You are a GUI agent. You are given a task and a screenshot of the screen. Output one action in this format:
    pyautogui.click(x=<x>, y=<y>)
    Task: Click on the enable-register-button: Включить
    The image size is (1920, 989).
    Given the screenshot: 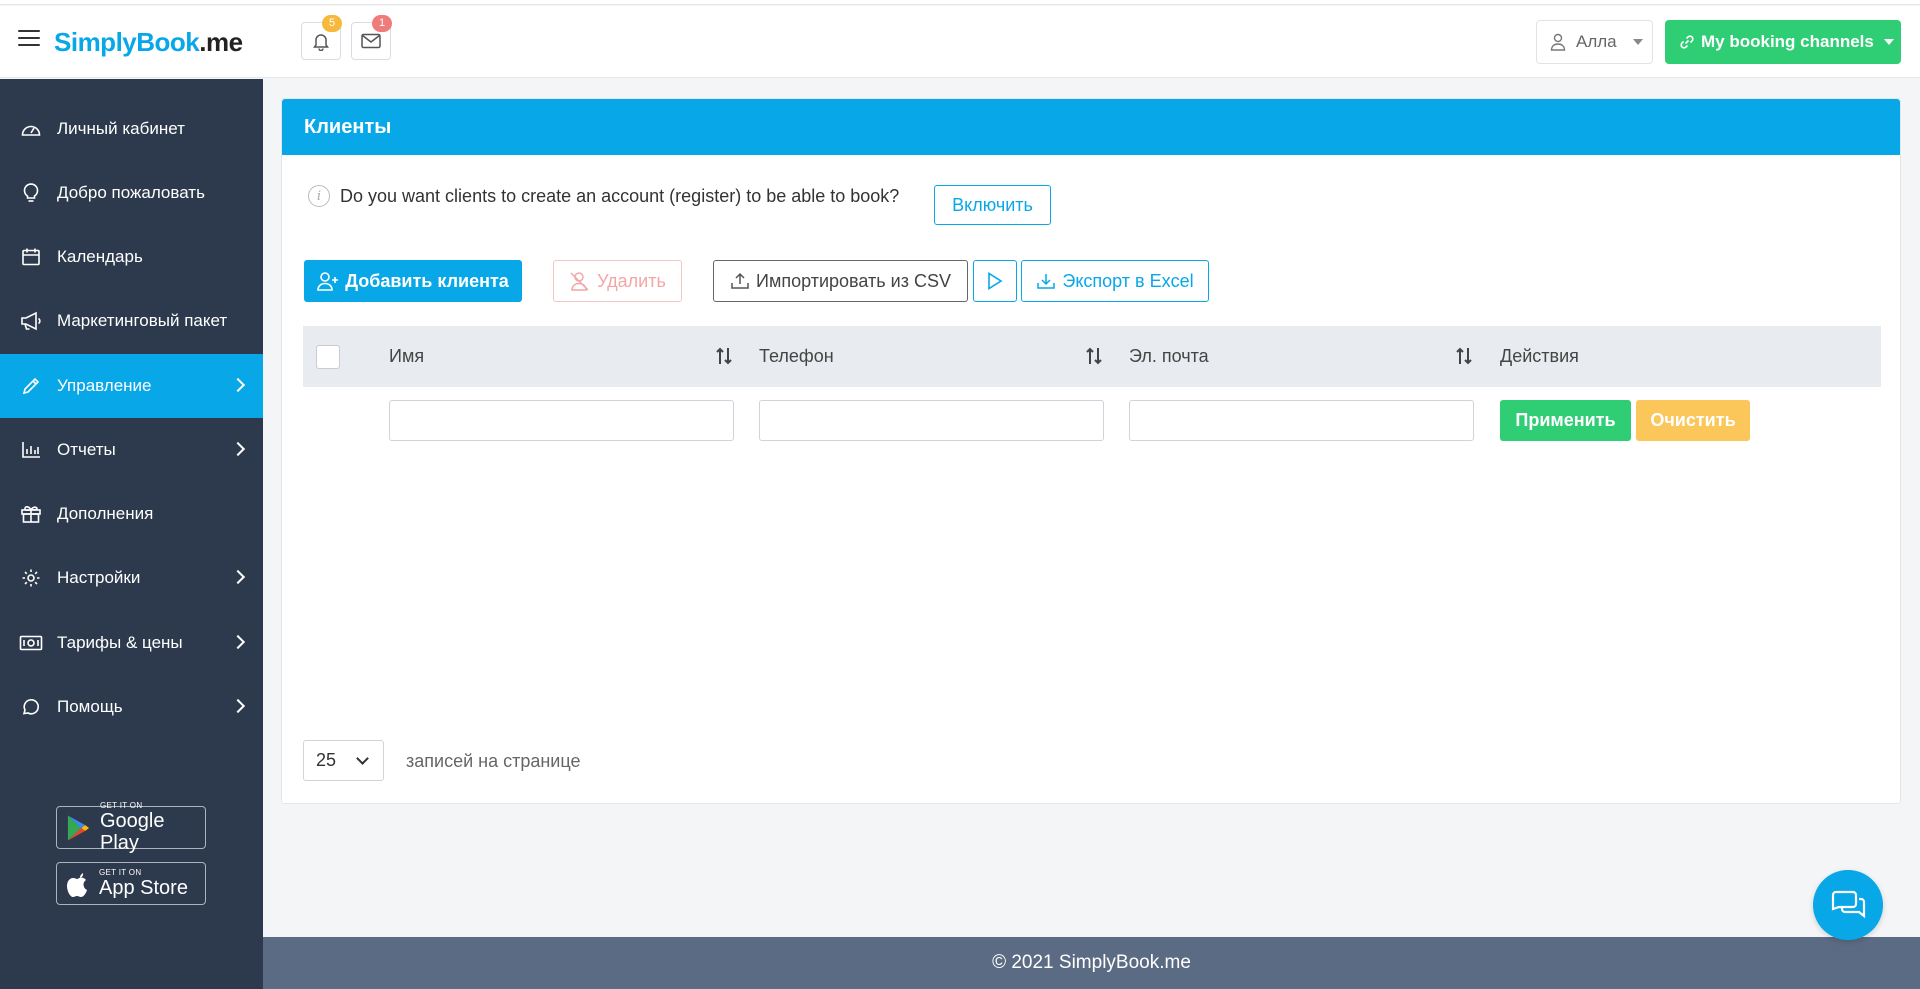 What is the action you would take?
    pyautogui.click(x=992, y=205)
    